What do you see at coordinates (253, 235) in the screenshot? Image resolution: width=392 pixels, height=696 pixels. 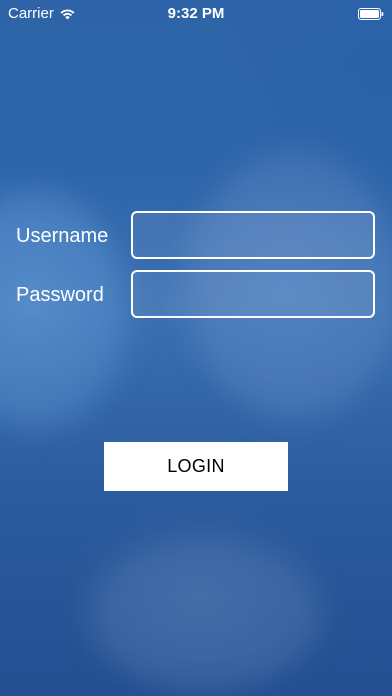 I see `username-input` at bounding box center [253, 235].